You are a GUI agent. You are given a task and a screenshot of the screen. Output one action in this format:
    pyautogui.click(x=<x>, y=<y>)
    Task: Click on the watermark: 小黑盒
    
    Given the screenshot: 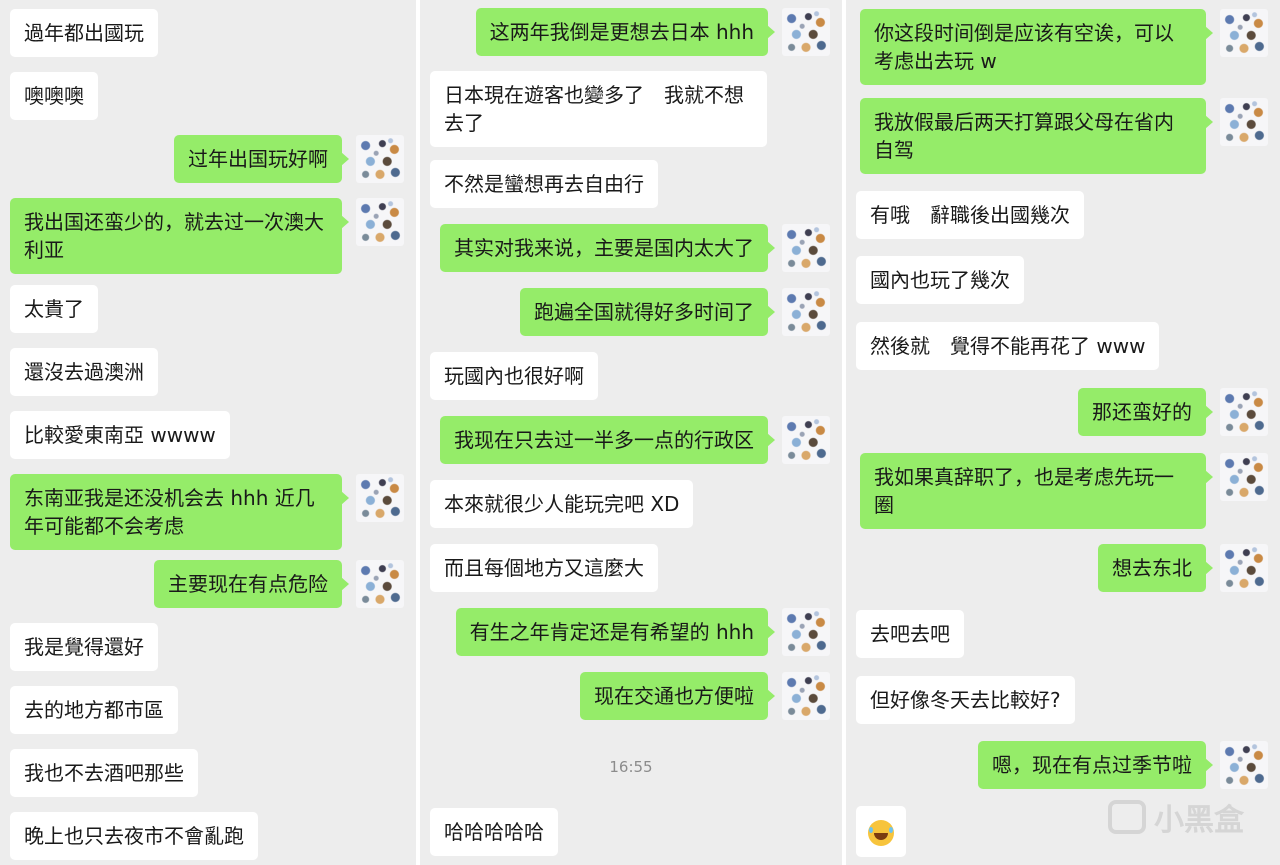 What is the action you would take?
    pyautogui.click(x=1176, y=817)
    